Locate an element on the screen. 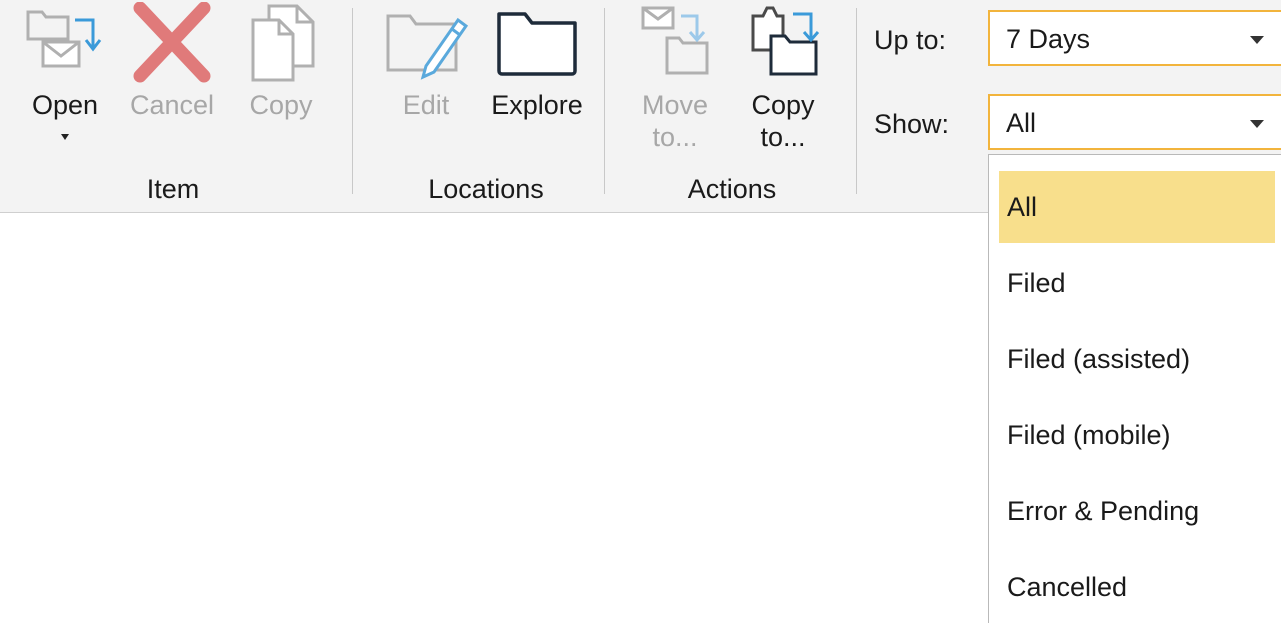  move-to-label-line1: Move is located at coordinates (675, 105).